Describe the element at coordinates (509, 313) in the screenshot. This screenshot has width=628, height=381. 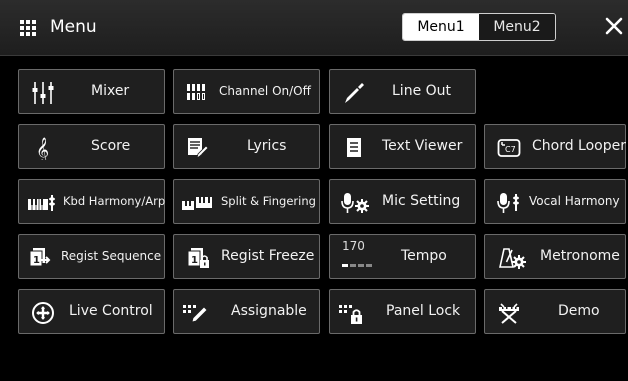
I see `keyboard-stand-icon` at that location.